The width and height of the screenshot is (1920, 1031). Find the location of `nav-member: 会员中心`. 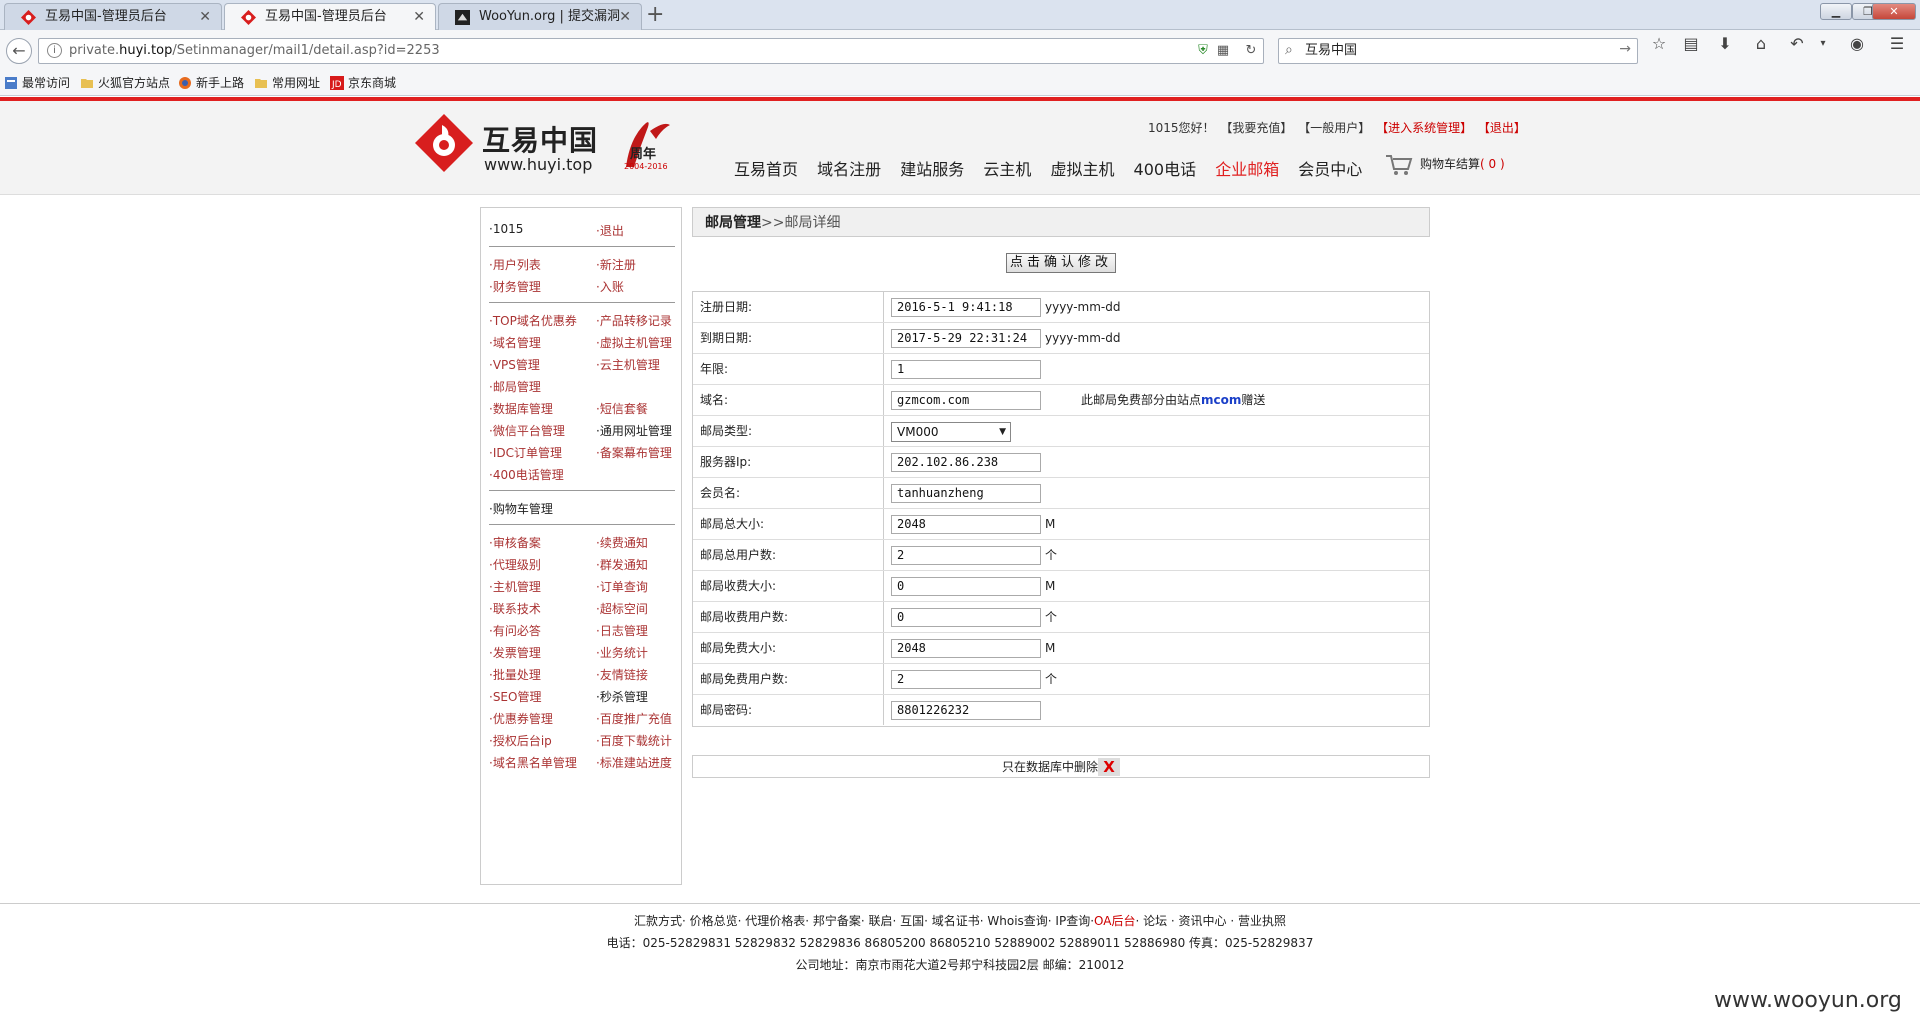

nav-member: 会员中心 is located at coordinates (1330, 169).